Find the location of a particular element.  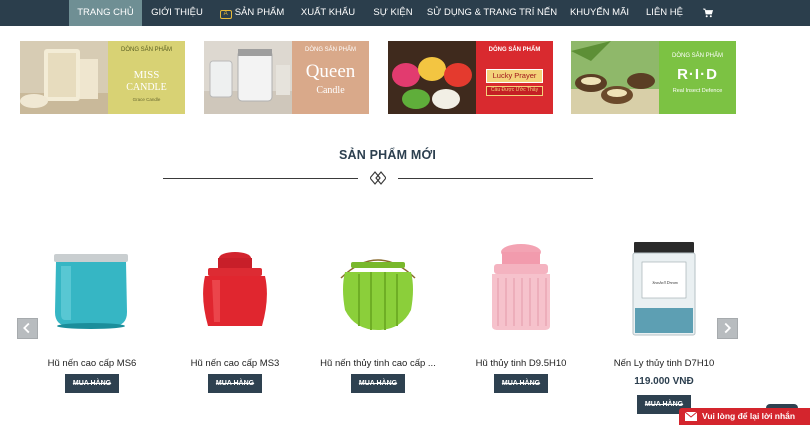

chat-widget: Vui lòng để lại lời nhắn is located at coordinates (744, 416).